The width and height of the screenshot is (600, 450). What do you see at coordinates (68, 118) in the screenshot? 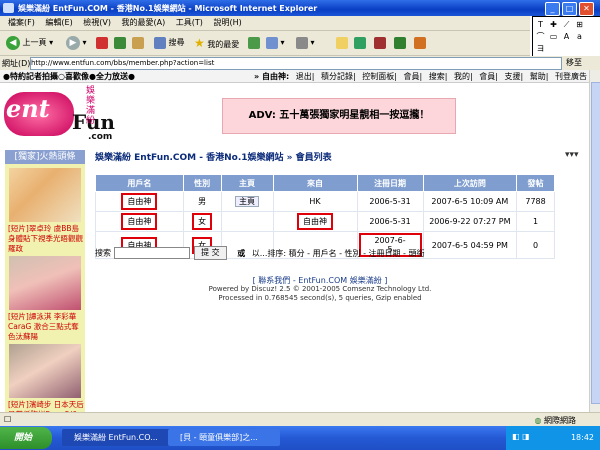
I see `site-logo: ent Fun .com 娛樂滿紛` at bounding box center [68, 118].